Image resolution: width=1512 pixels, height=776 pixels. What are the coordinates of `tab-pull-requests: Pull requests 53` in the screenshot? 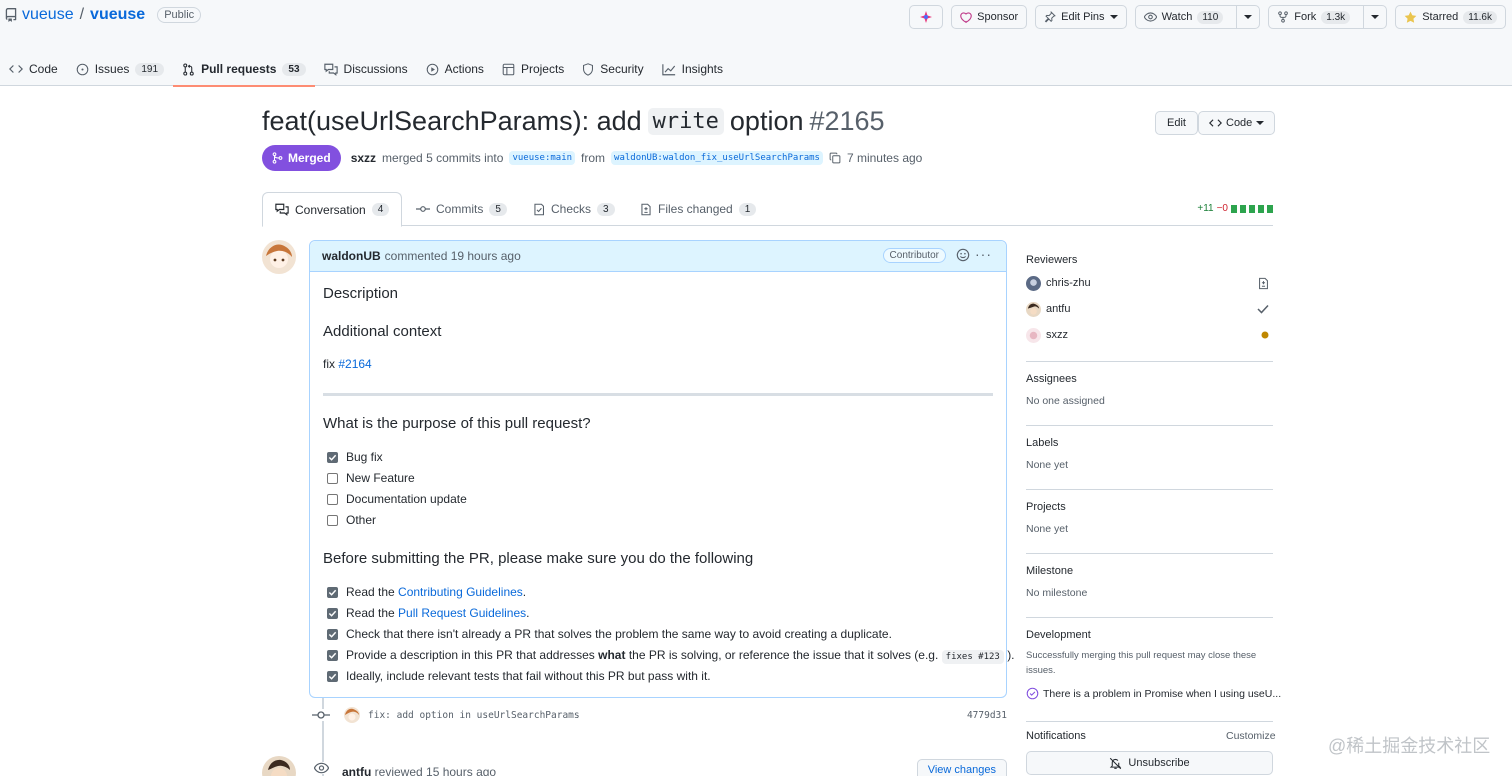 It's located at (244, 69).